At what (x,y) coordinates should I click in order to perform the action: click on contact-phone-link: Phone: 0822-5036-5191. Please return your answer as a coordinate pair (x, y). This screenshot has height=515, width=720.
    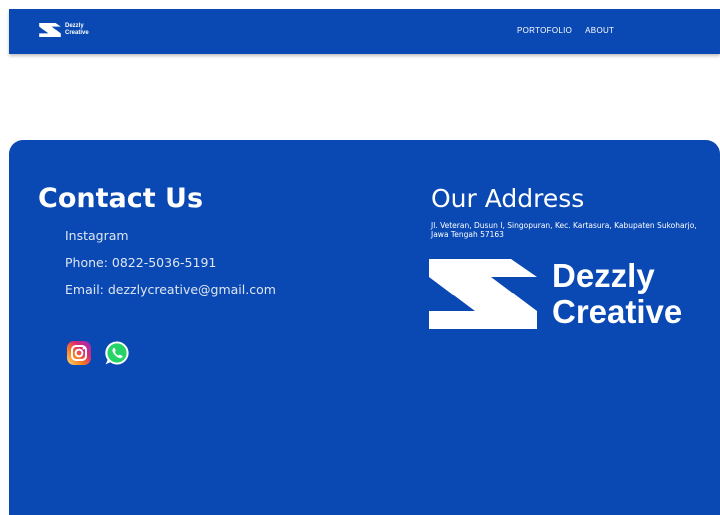
    Looking at the image, I should click on (170, 263).